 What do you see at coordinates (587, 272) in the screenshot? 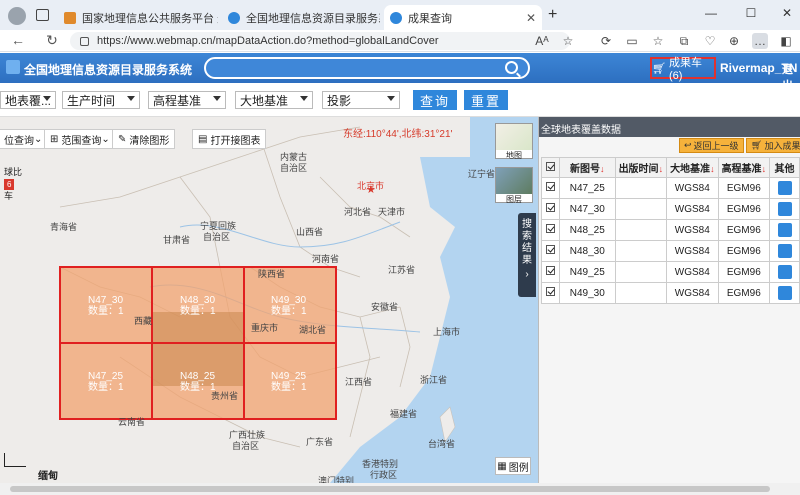
I see `sheet-cell: N49_25` at bounding box center [587, 272].